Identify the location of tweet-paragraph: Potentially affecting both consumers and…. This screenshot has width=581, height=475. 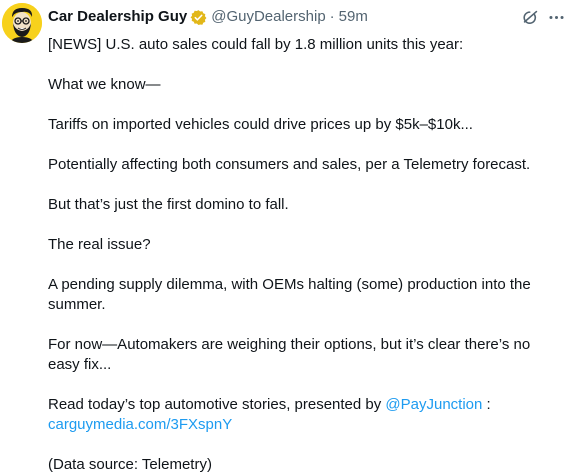
(289, 164).